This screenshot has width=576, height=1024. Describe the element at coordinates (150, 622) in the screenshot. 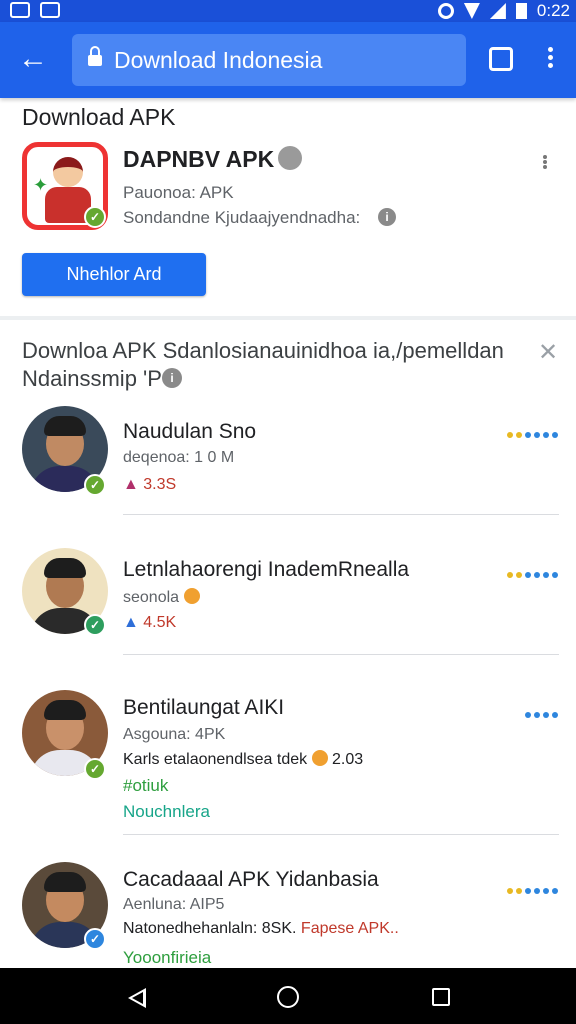

I see `item-stat: ▲ 4.5K` at that location.